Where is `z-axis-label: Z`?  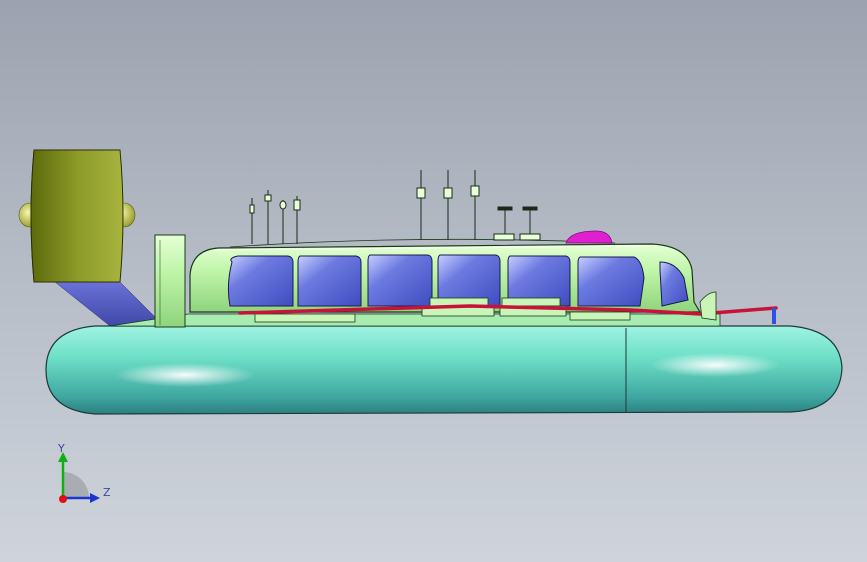 z-axis-label: Z is located at coordinates (107, 492).